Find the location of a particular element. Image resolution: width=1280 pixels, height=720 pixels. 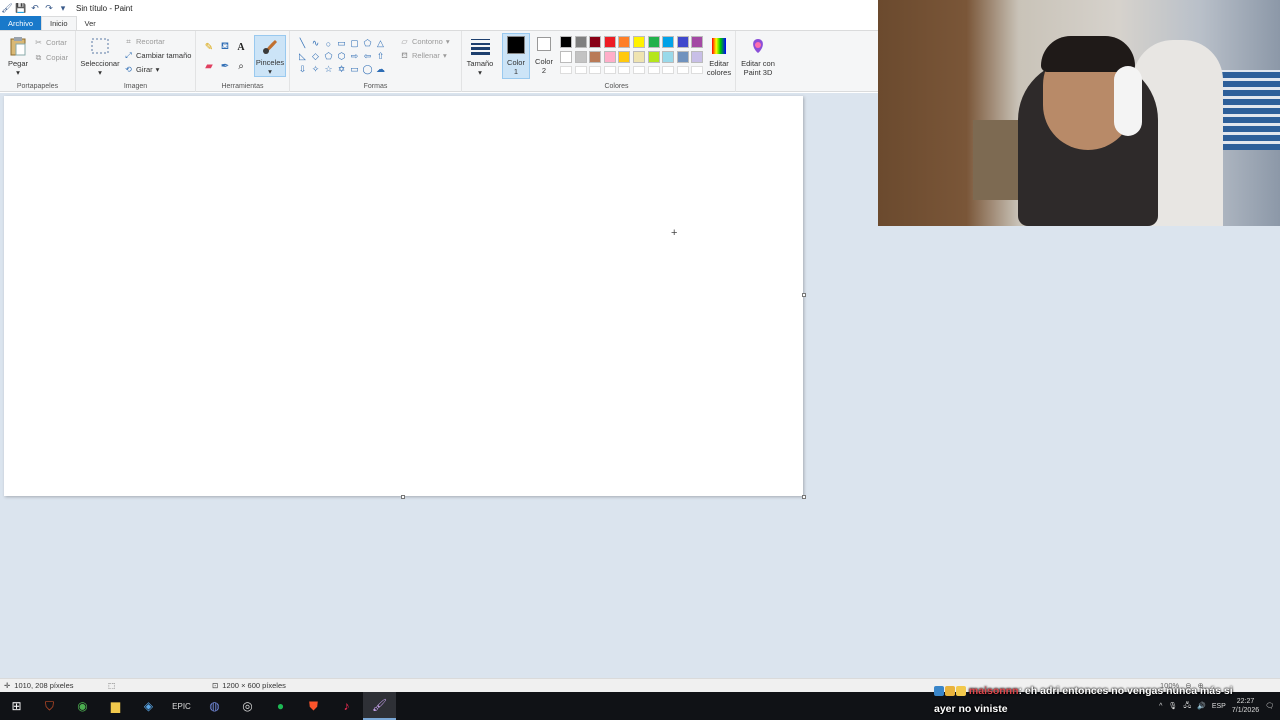

rotate-icon: ⟲ is located at coordinates (128, 69).